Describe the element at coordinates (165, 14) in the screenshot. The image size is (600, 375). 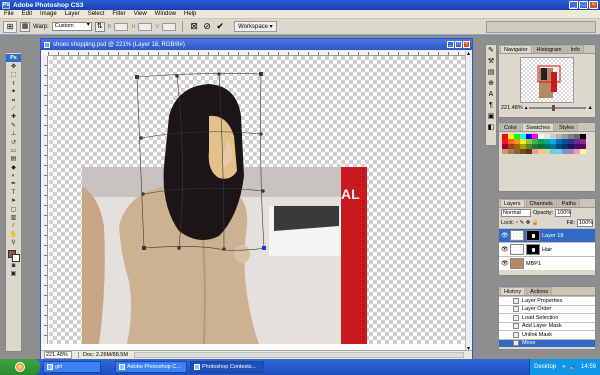
I see `menu-window: Window` at that location.